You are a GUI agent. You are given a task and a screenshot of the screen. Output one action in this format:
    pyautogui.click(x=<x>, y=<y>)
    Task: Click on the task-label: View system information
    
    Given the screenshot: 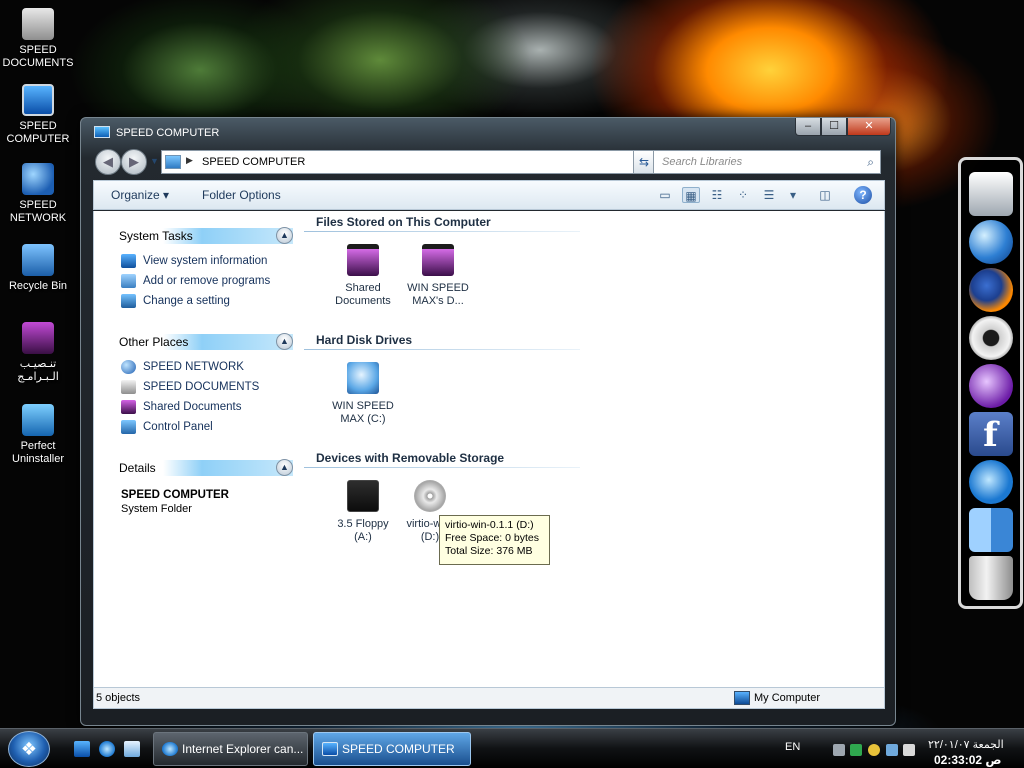 What is the action you would take?
    pyautogui.click(x=205, y=261)
    